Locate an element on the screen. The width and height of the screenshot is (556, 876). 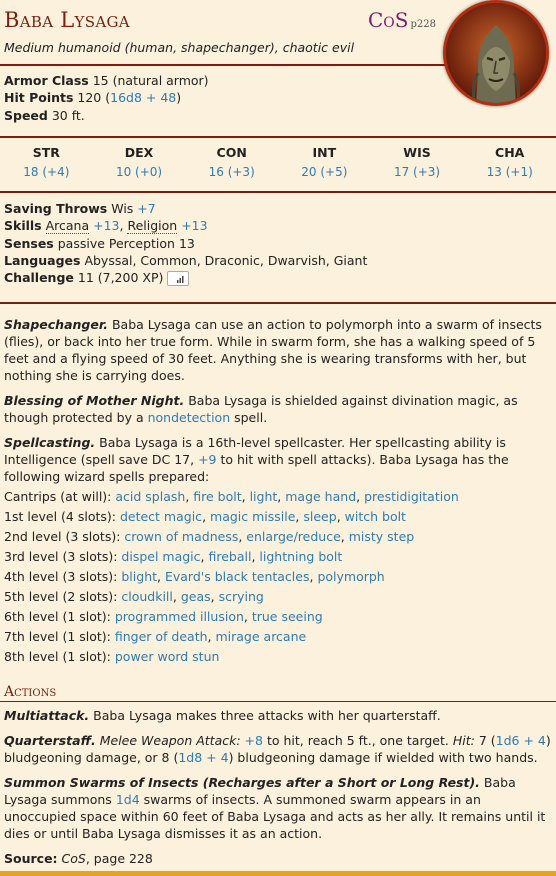
divider is located at coordinates (278, 303).